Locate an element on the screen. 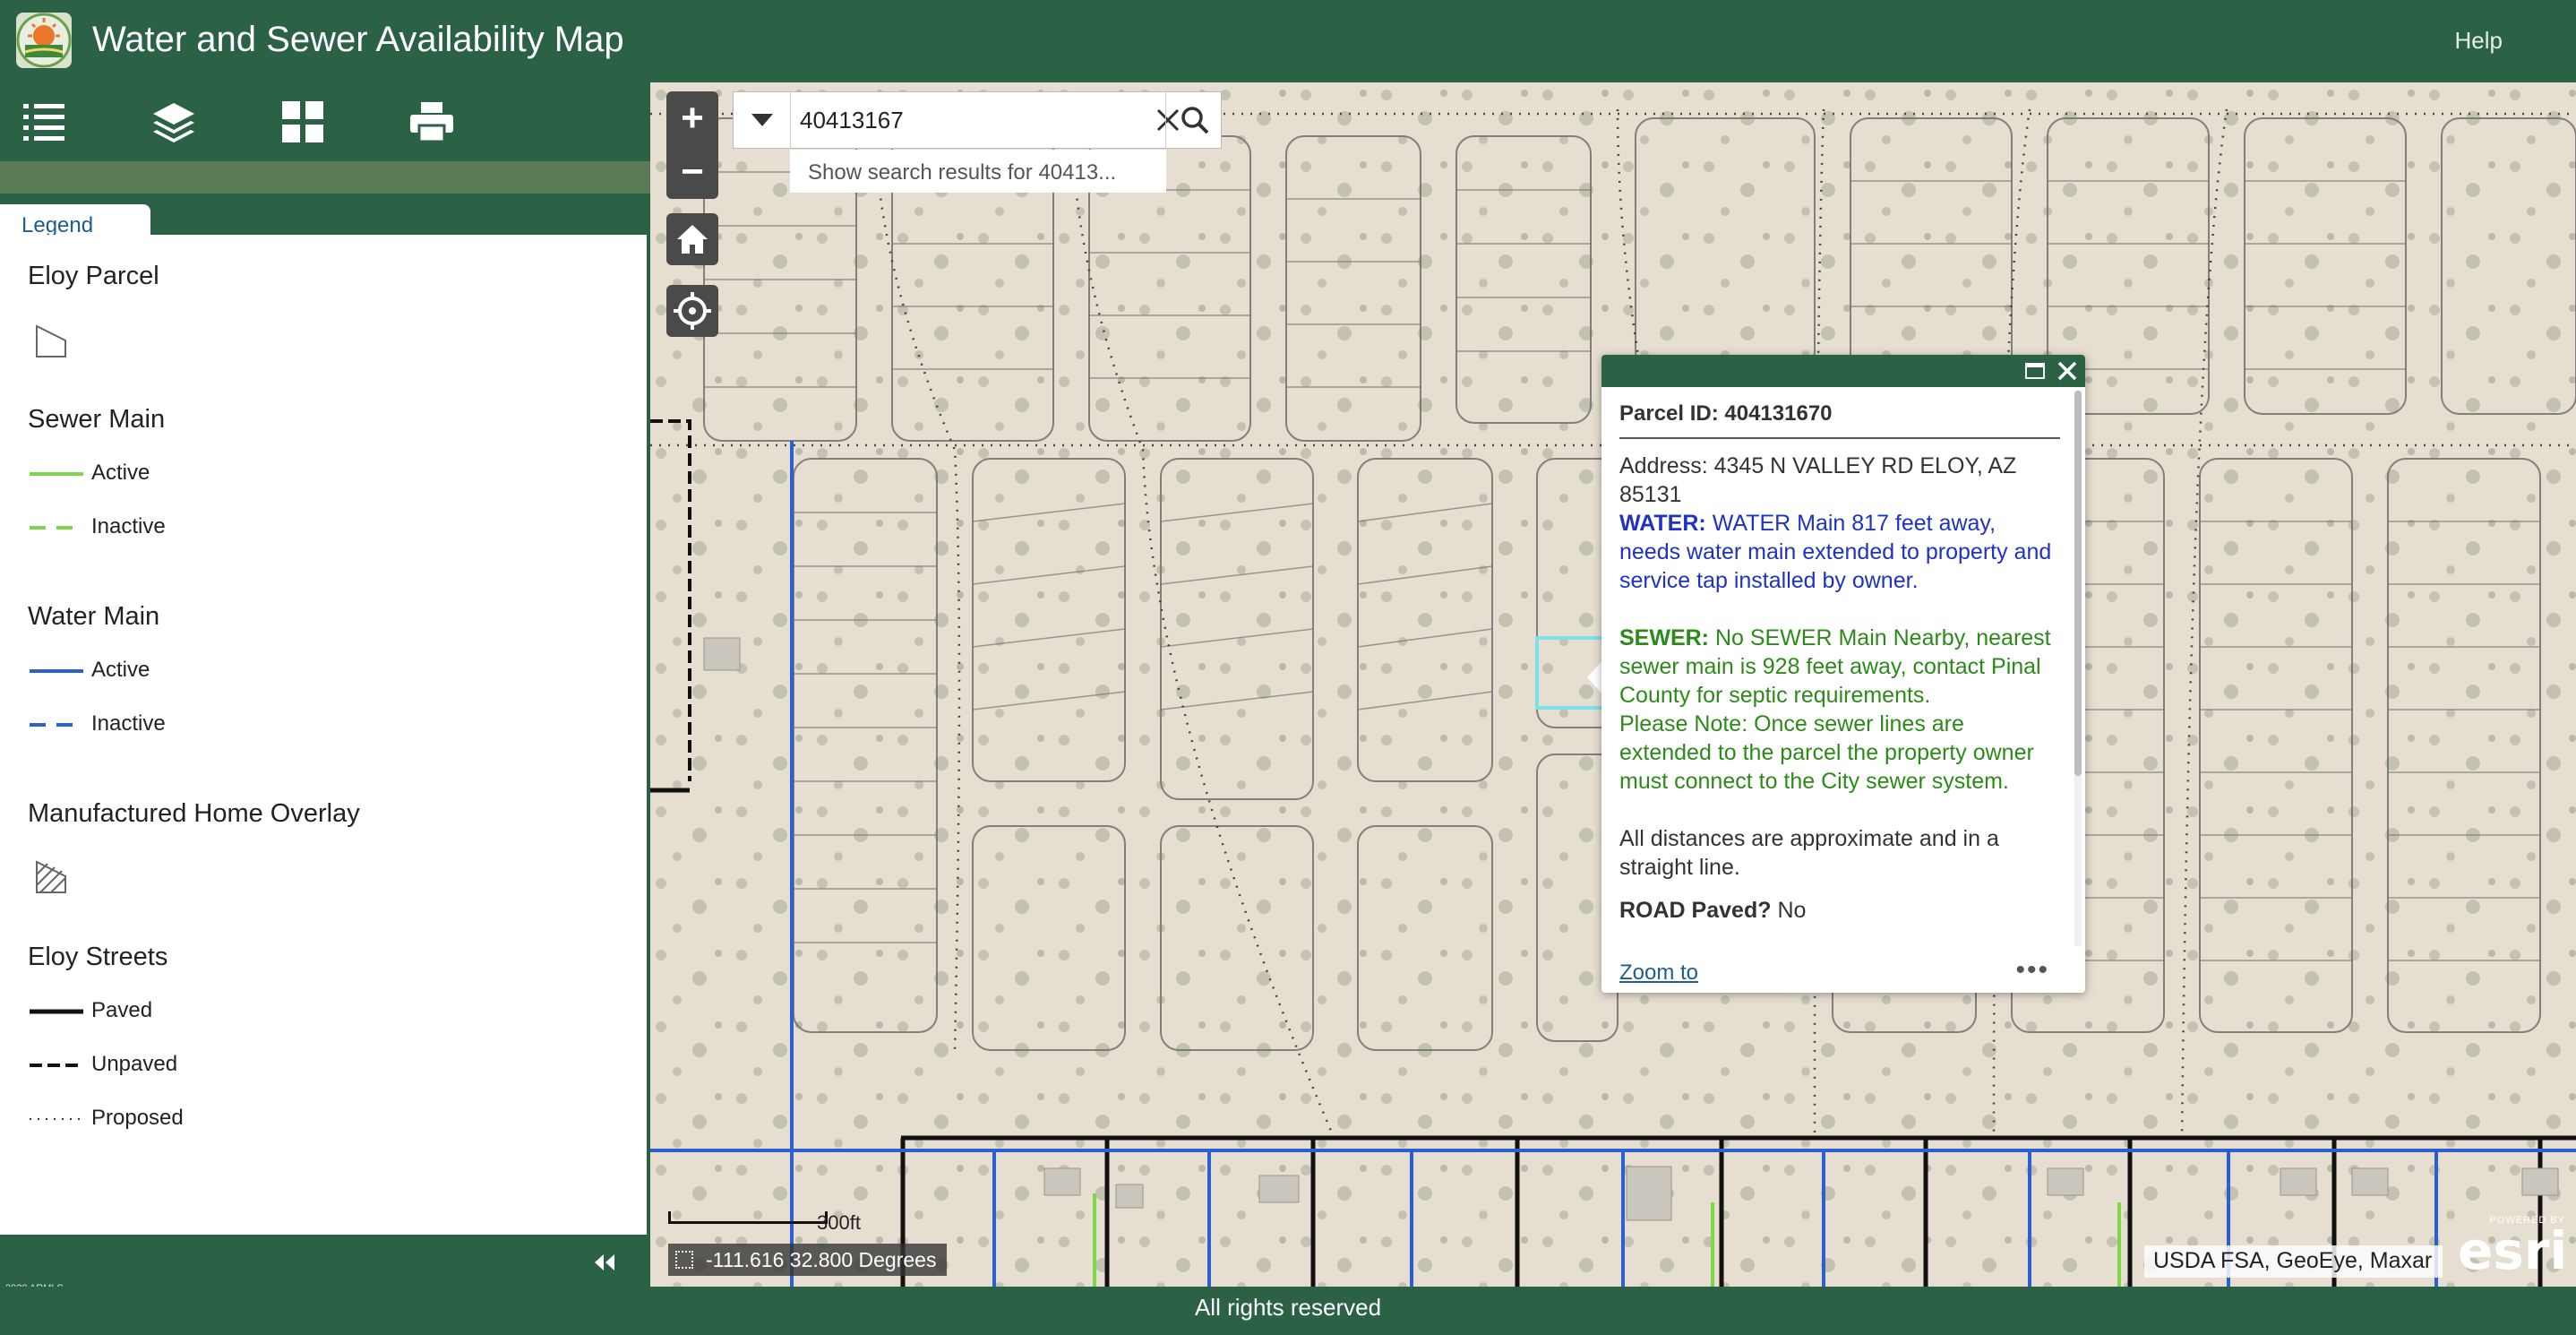  water-inactive-swatch-icon is located at coordinates (56, 725).